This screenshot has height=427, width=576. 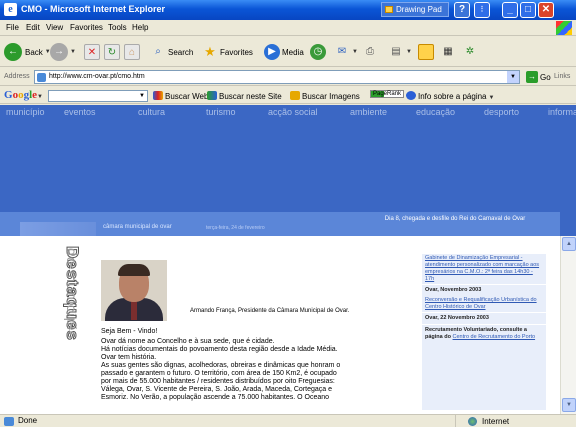 What do you see at coordinates (546, 10) in the screenshot?
I see `close-button: ✕` at bounding box center [546, 10].